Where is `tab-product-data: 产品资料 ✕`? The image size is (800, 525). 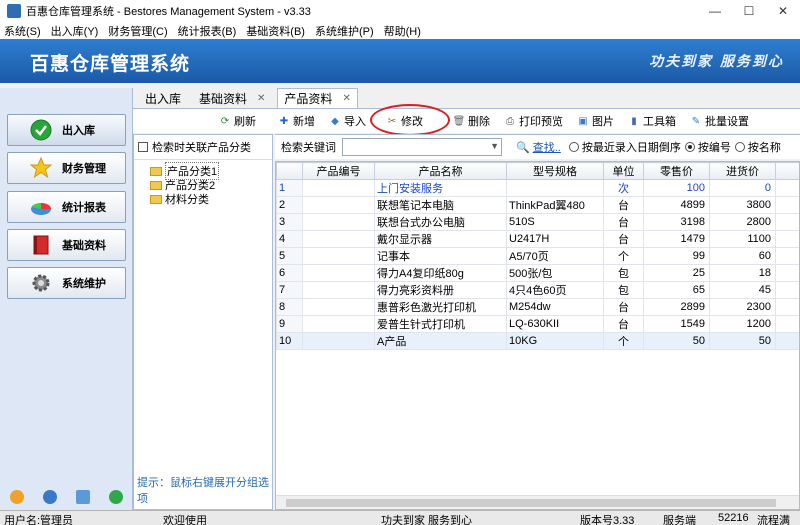 tab-product-data: 产品资料 ✕ is located at coordinates (317, 98).